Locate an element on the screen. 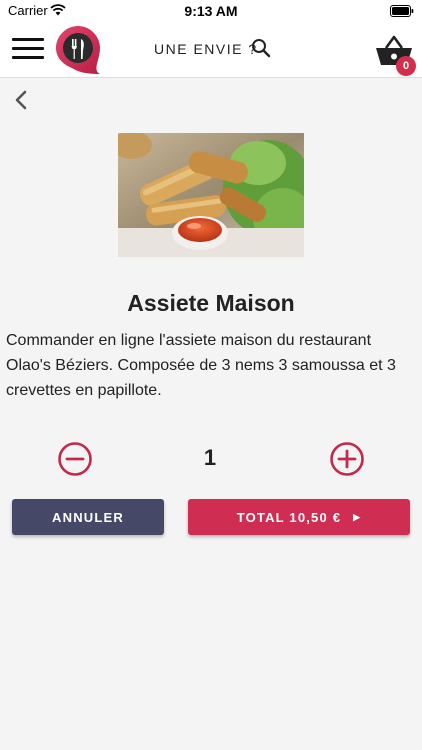 This screenshot has width=422, height=750. battery-icon is located at coordinates (402, 11).